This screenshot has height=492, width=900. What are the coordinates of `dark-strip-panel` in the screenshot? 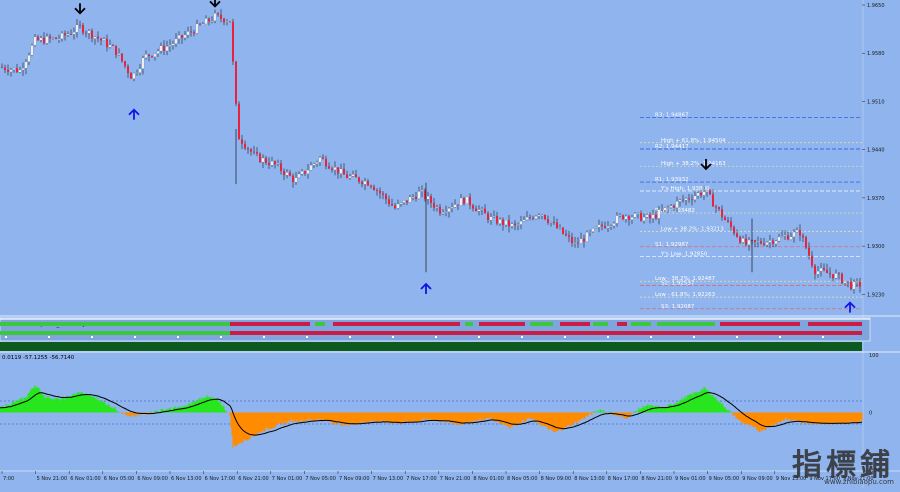 It's located at (450, 347).